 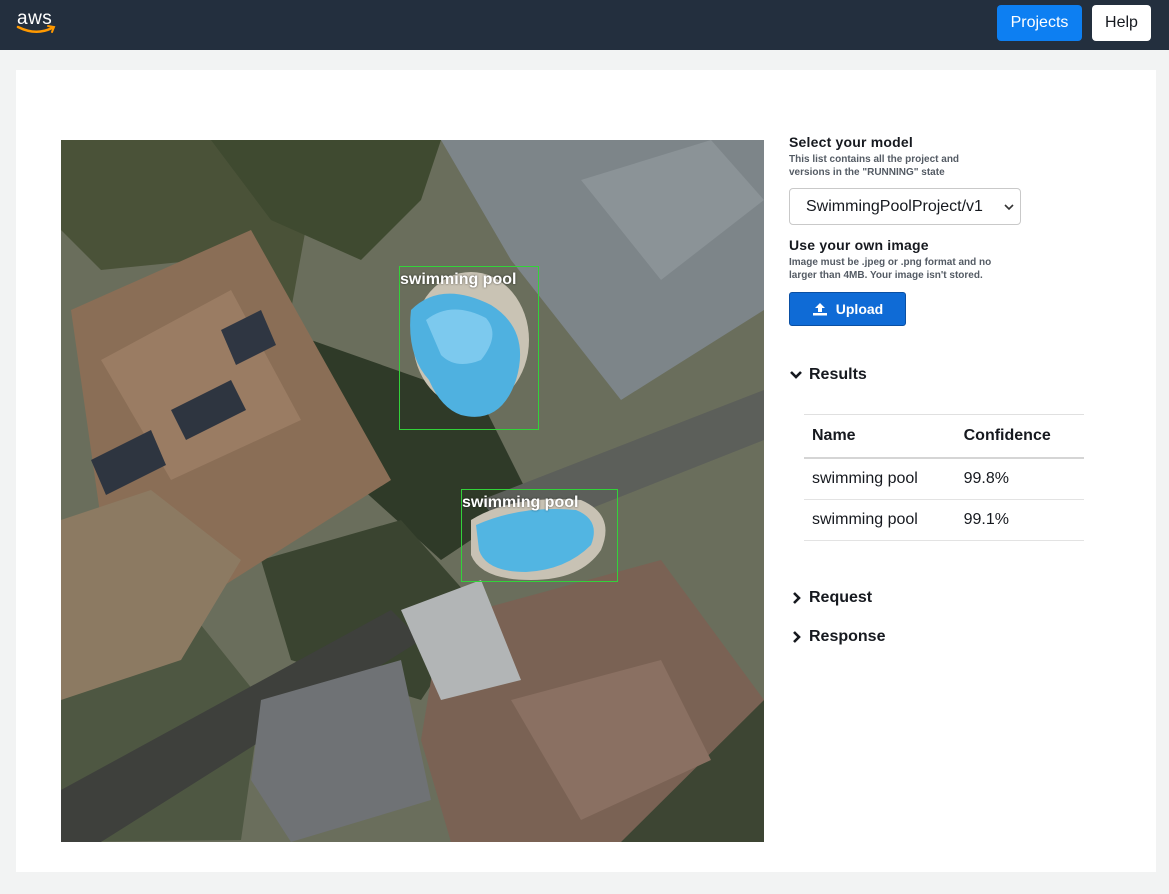 What do you see at coordinates (1039, 23) in the screenshot?
I see `projects-button: Projects` at bounding box center [1039, 23].